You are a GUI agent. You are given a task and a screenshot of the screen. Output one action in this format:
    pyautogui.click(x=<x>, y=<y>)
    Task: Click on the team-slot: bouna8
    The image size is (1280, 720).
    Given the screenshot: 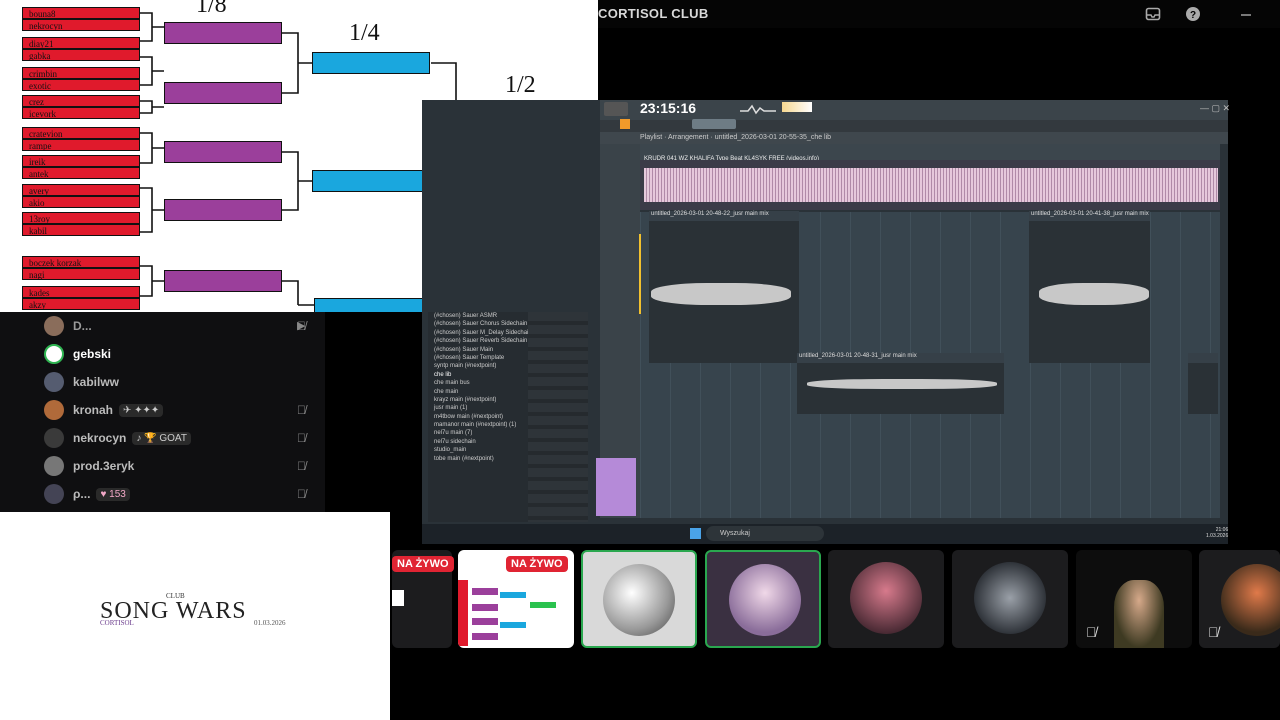 What is the action you would take?
    pyautogui.click(x=81, y=13)
    